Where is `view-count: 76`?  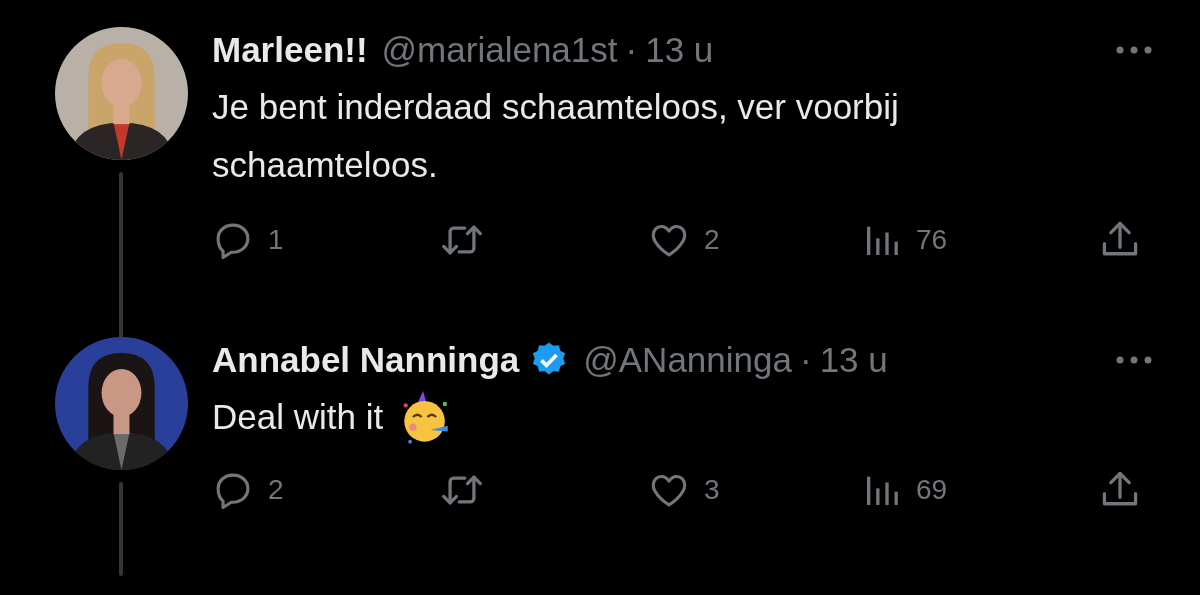 view-count: 76 is located at coordinates (932, 240).